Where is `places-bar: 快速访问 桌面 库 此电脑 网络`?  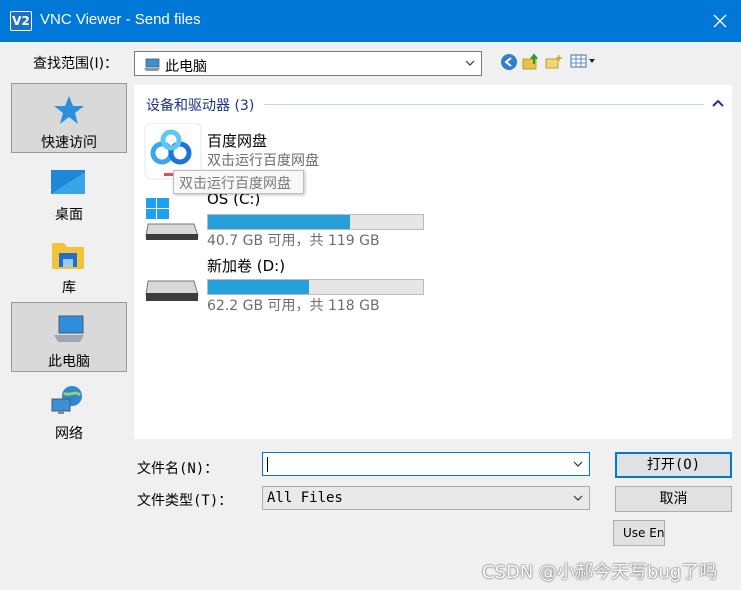 places-bar: 快速访问 桌面 库 此电脑 网络 is located at coordinates (65, 305).